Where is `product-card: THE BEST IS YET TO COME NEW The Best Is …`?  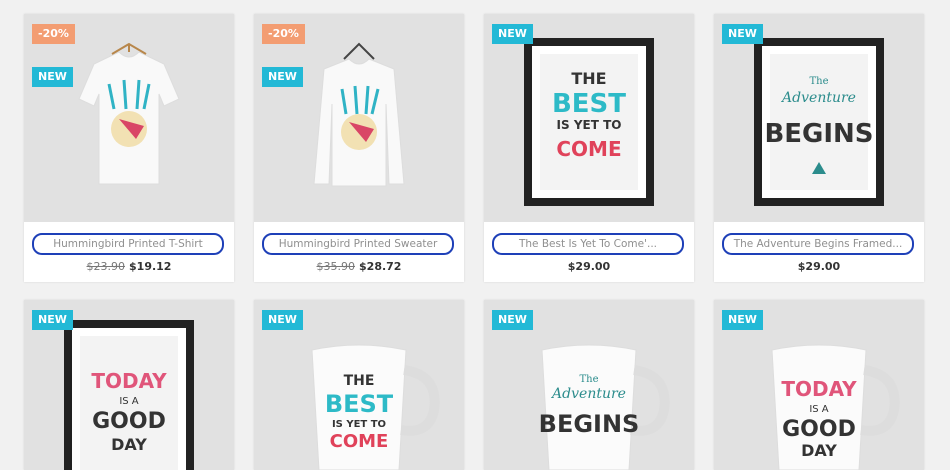 product-card: THE BEST IS YET TO COME NEW The Best Is … is located at coordinates (589, 148).